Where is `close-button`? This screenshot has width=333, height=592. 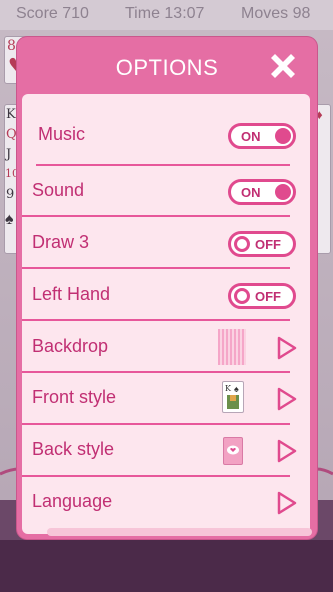 close-button is located at coordinates (283, 66).